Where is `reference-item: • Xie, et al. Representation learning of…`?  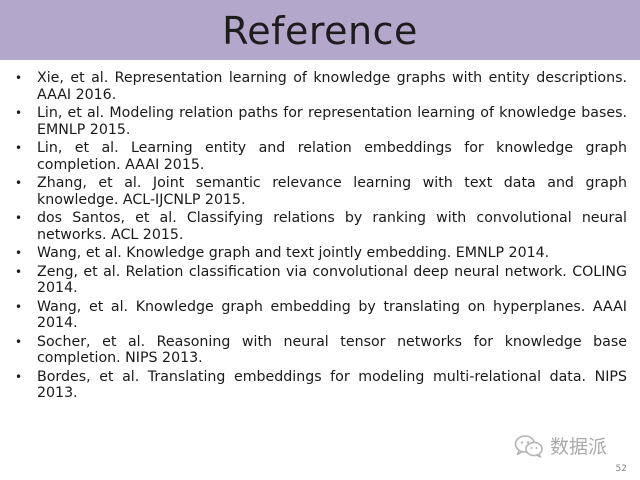
reference-item: • Xie, et al. Representation learning of… is located at coordinates (320, 86).